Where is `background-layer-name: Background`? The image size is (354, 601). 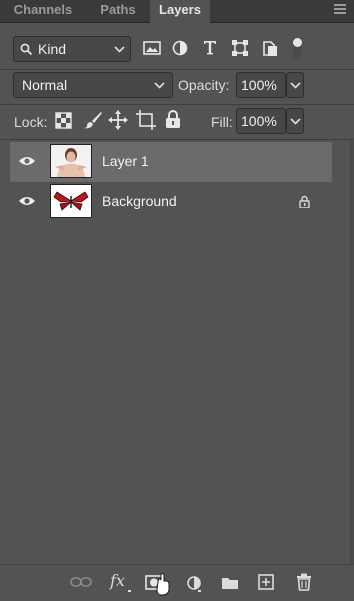 background-layer-name: Background is located at coordinates (139, 201).